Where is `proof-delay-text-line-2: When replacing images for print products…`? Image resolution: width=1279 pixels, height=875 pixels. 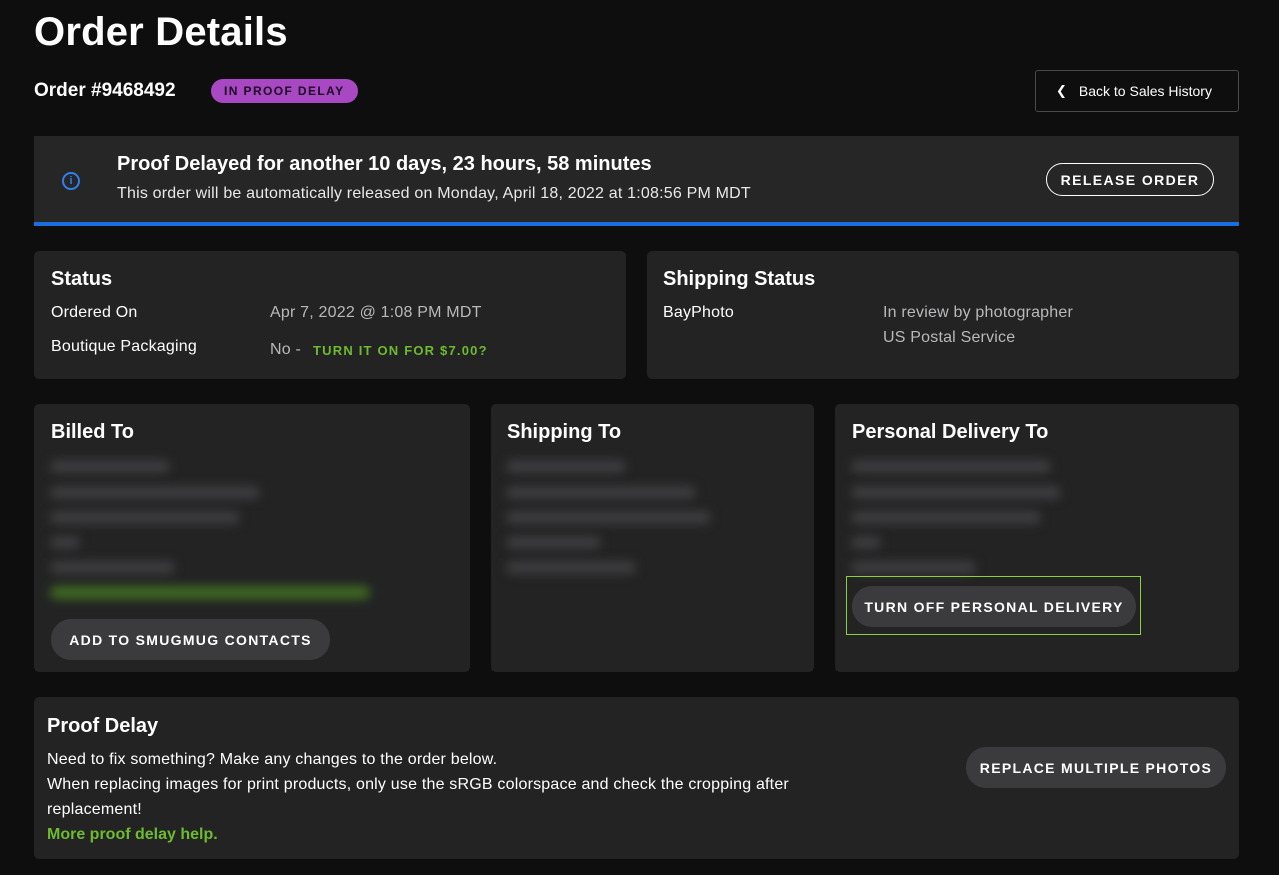
proof-delay-text-line-2: When replacing images for print products… is located at coordinates (418, 784).